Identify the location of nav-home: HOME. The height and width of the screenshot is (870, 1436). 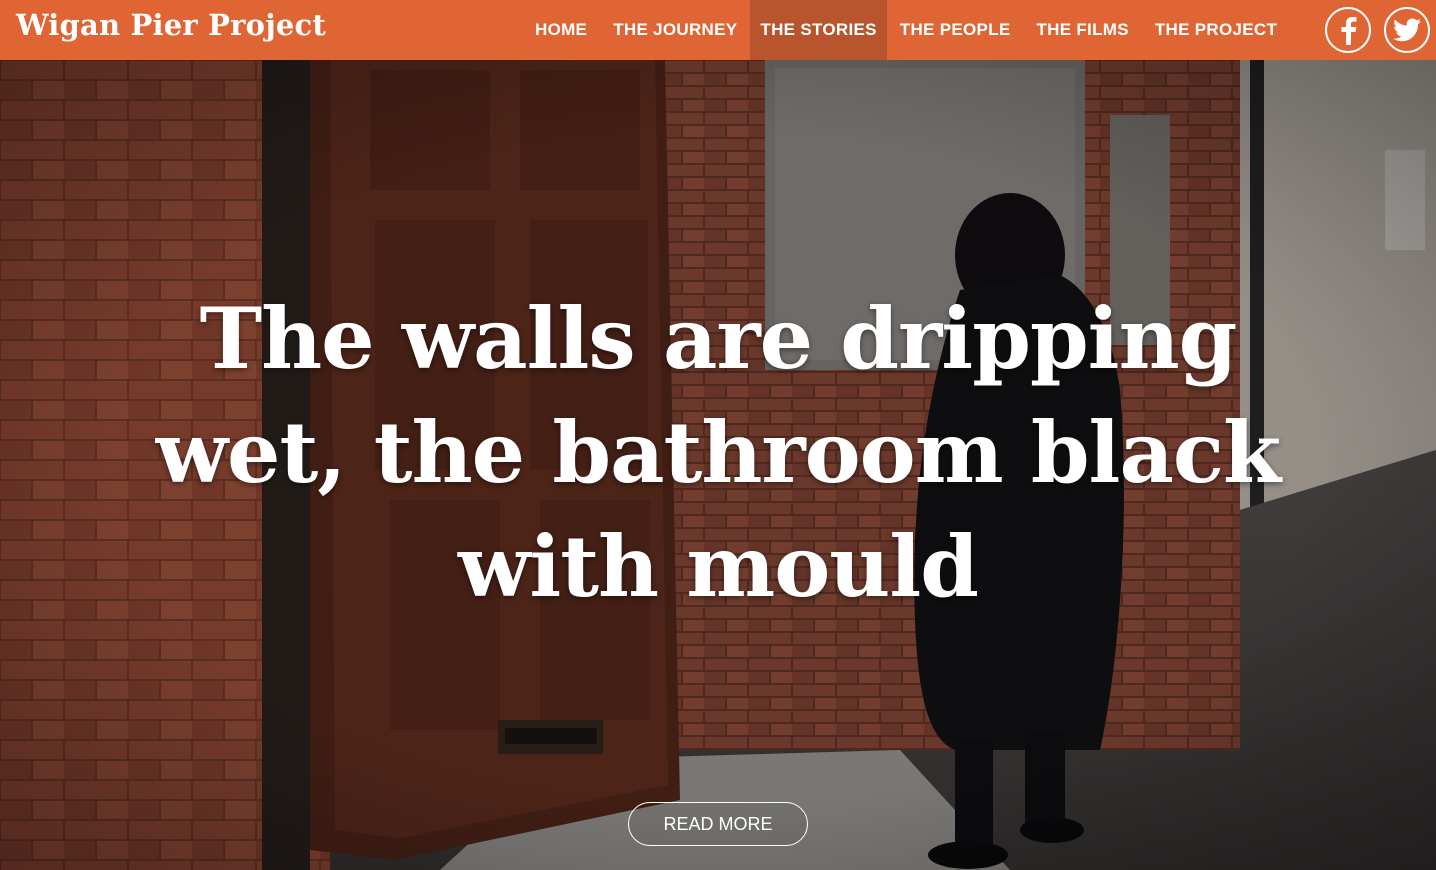
(561, 30).